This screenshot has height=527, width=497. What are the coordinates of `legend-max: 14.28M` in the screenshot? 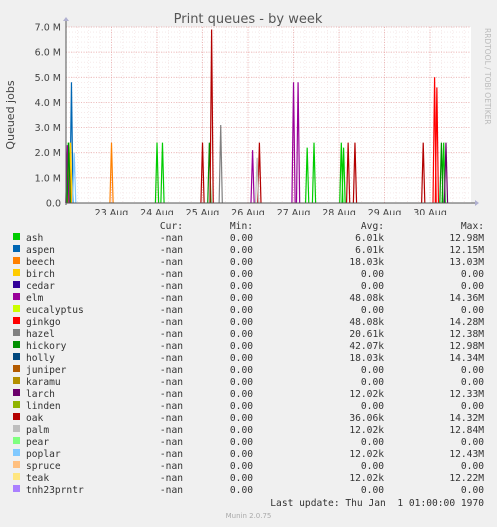 It's located at (466, 322).